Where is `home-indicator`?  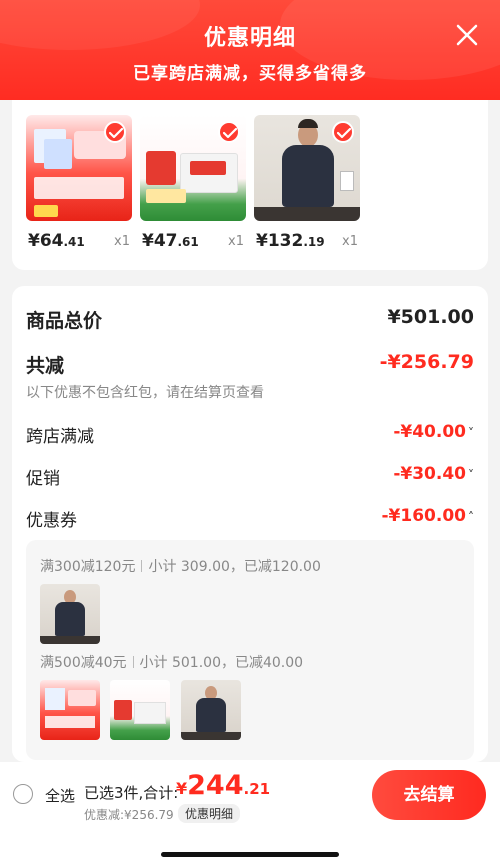
home-indicator is located at coordinates (250, 854).